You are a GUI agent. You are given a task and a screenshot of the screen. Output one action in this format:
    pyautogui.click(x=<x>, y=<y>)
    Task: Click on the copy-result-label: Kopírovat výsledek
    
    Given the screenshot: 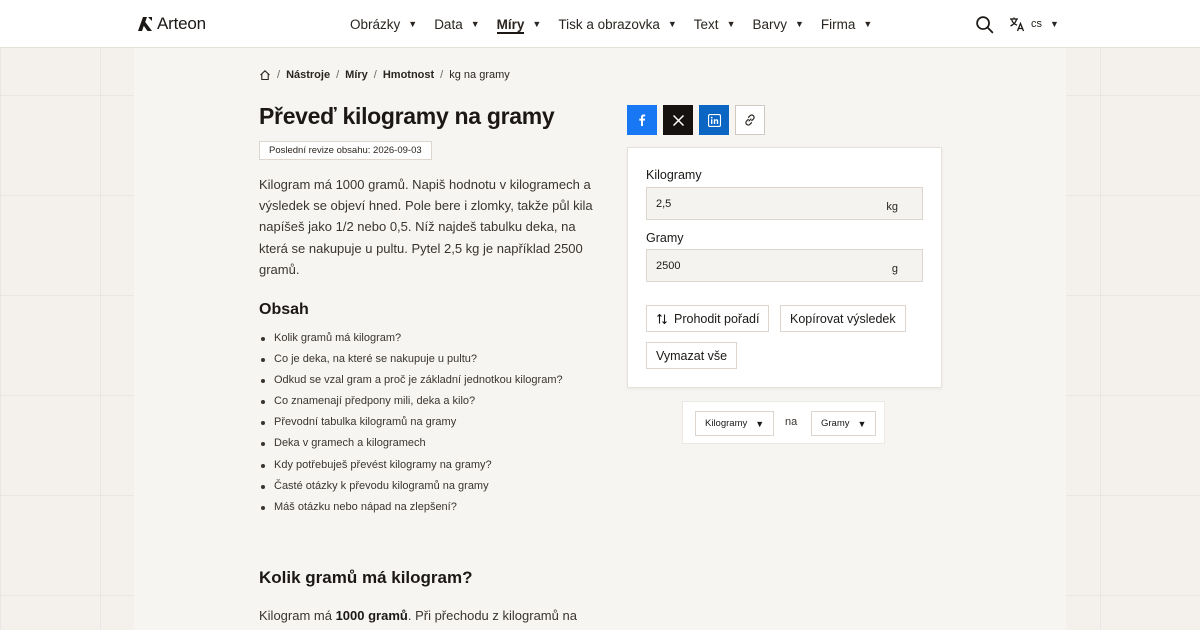 What is the action you would take?
    pyautogui.click(x=843, y=318)
    